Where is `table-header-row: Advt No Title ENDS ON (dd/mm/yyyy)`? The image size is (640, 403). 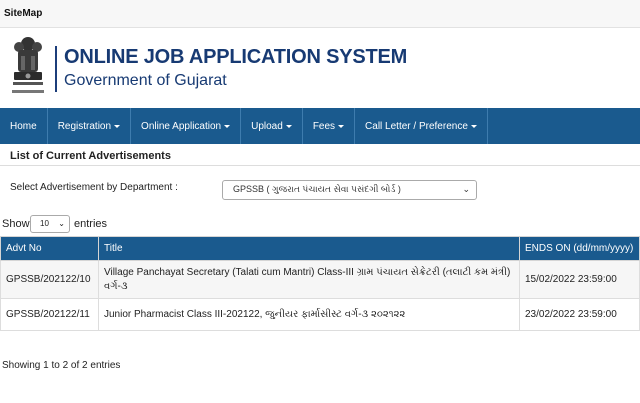 table-header-row: Advt No Title ENDS ON (dd/mm/yyyy) is located at coordinates (320, 248).